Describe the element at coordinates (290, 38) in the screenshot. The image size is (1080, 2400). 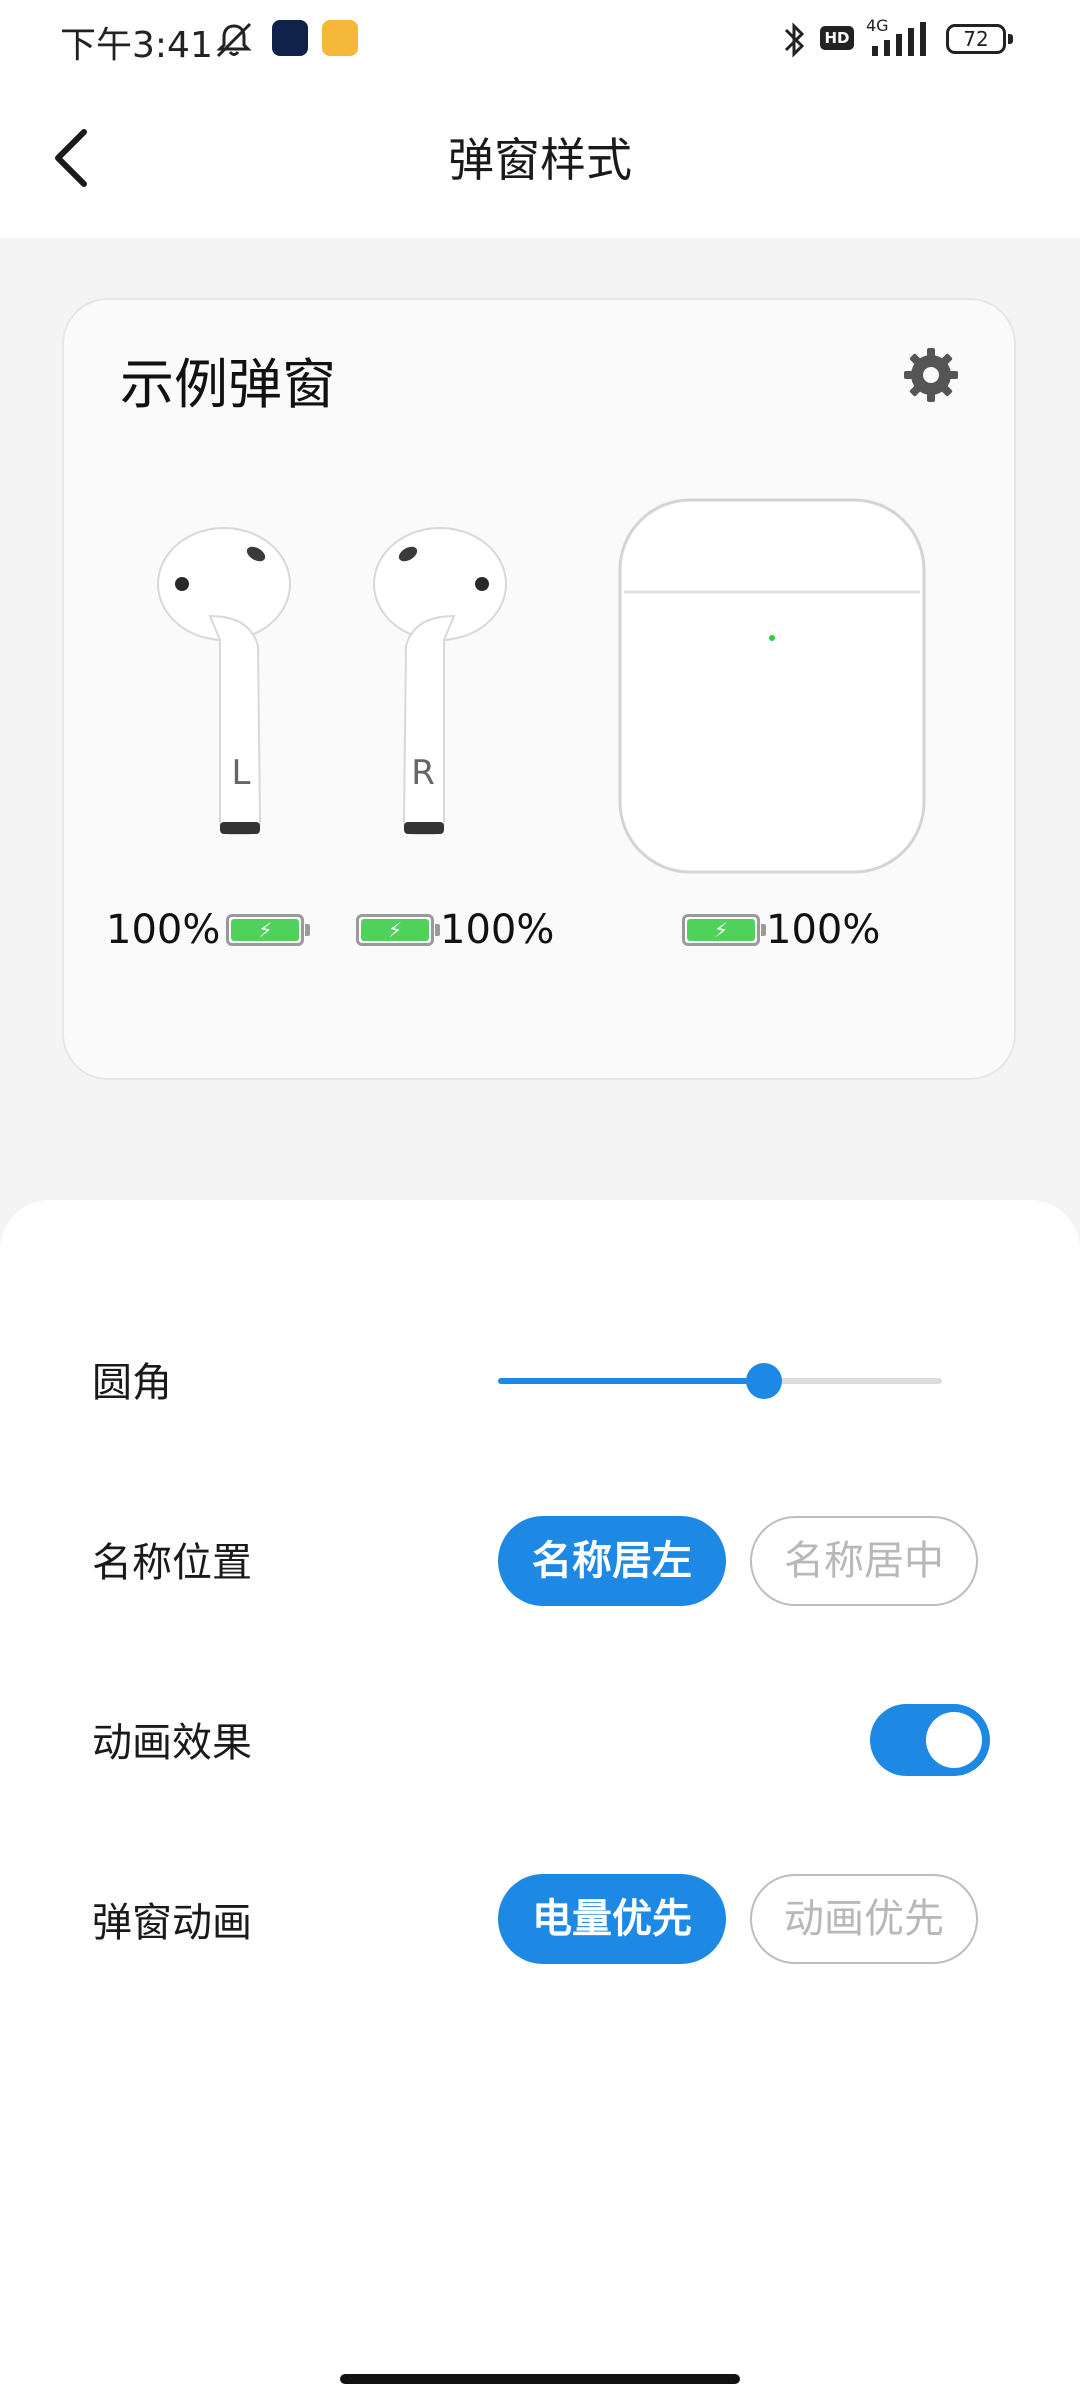
I see `app-icon-security` at that location.